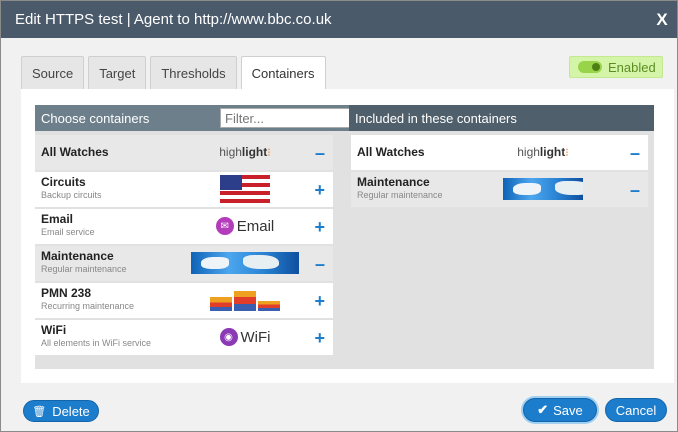 The image size is (678, 432). I want to click on enabled-toggle: Enabled, so click(616, 67).